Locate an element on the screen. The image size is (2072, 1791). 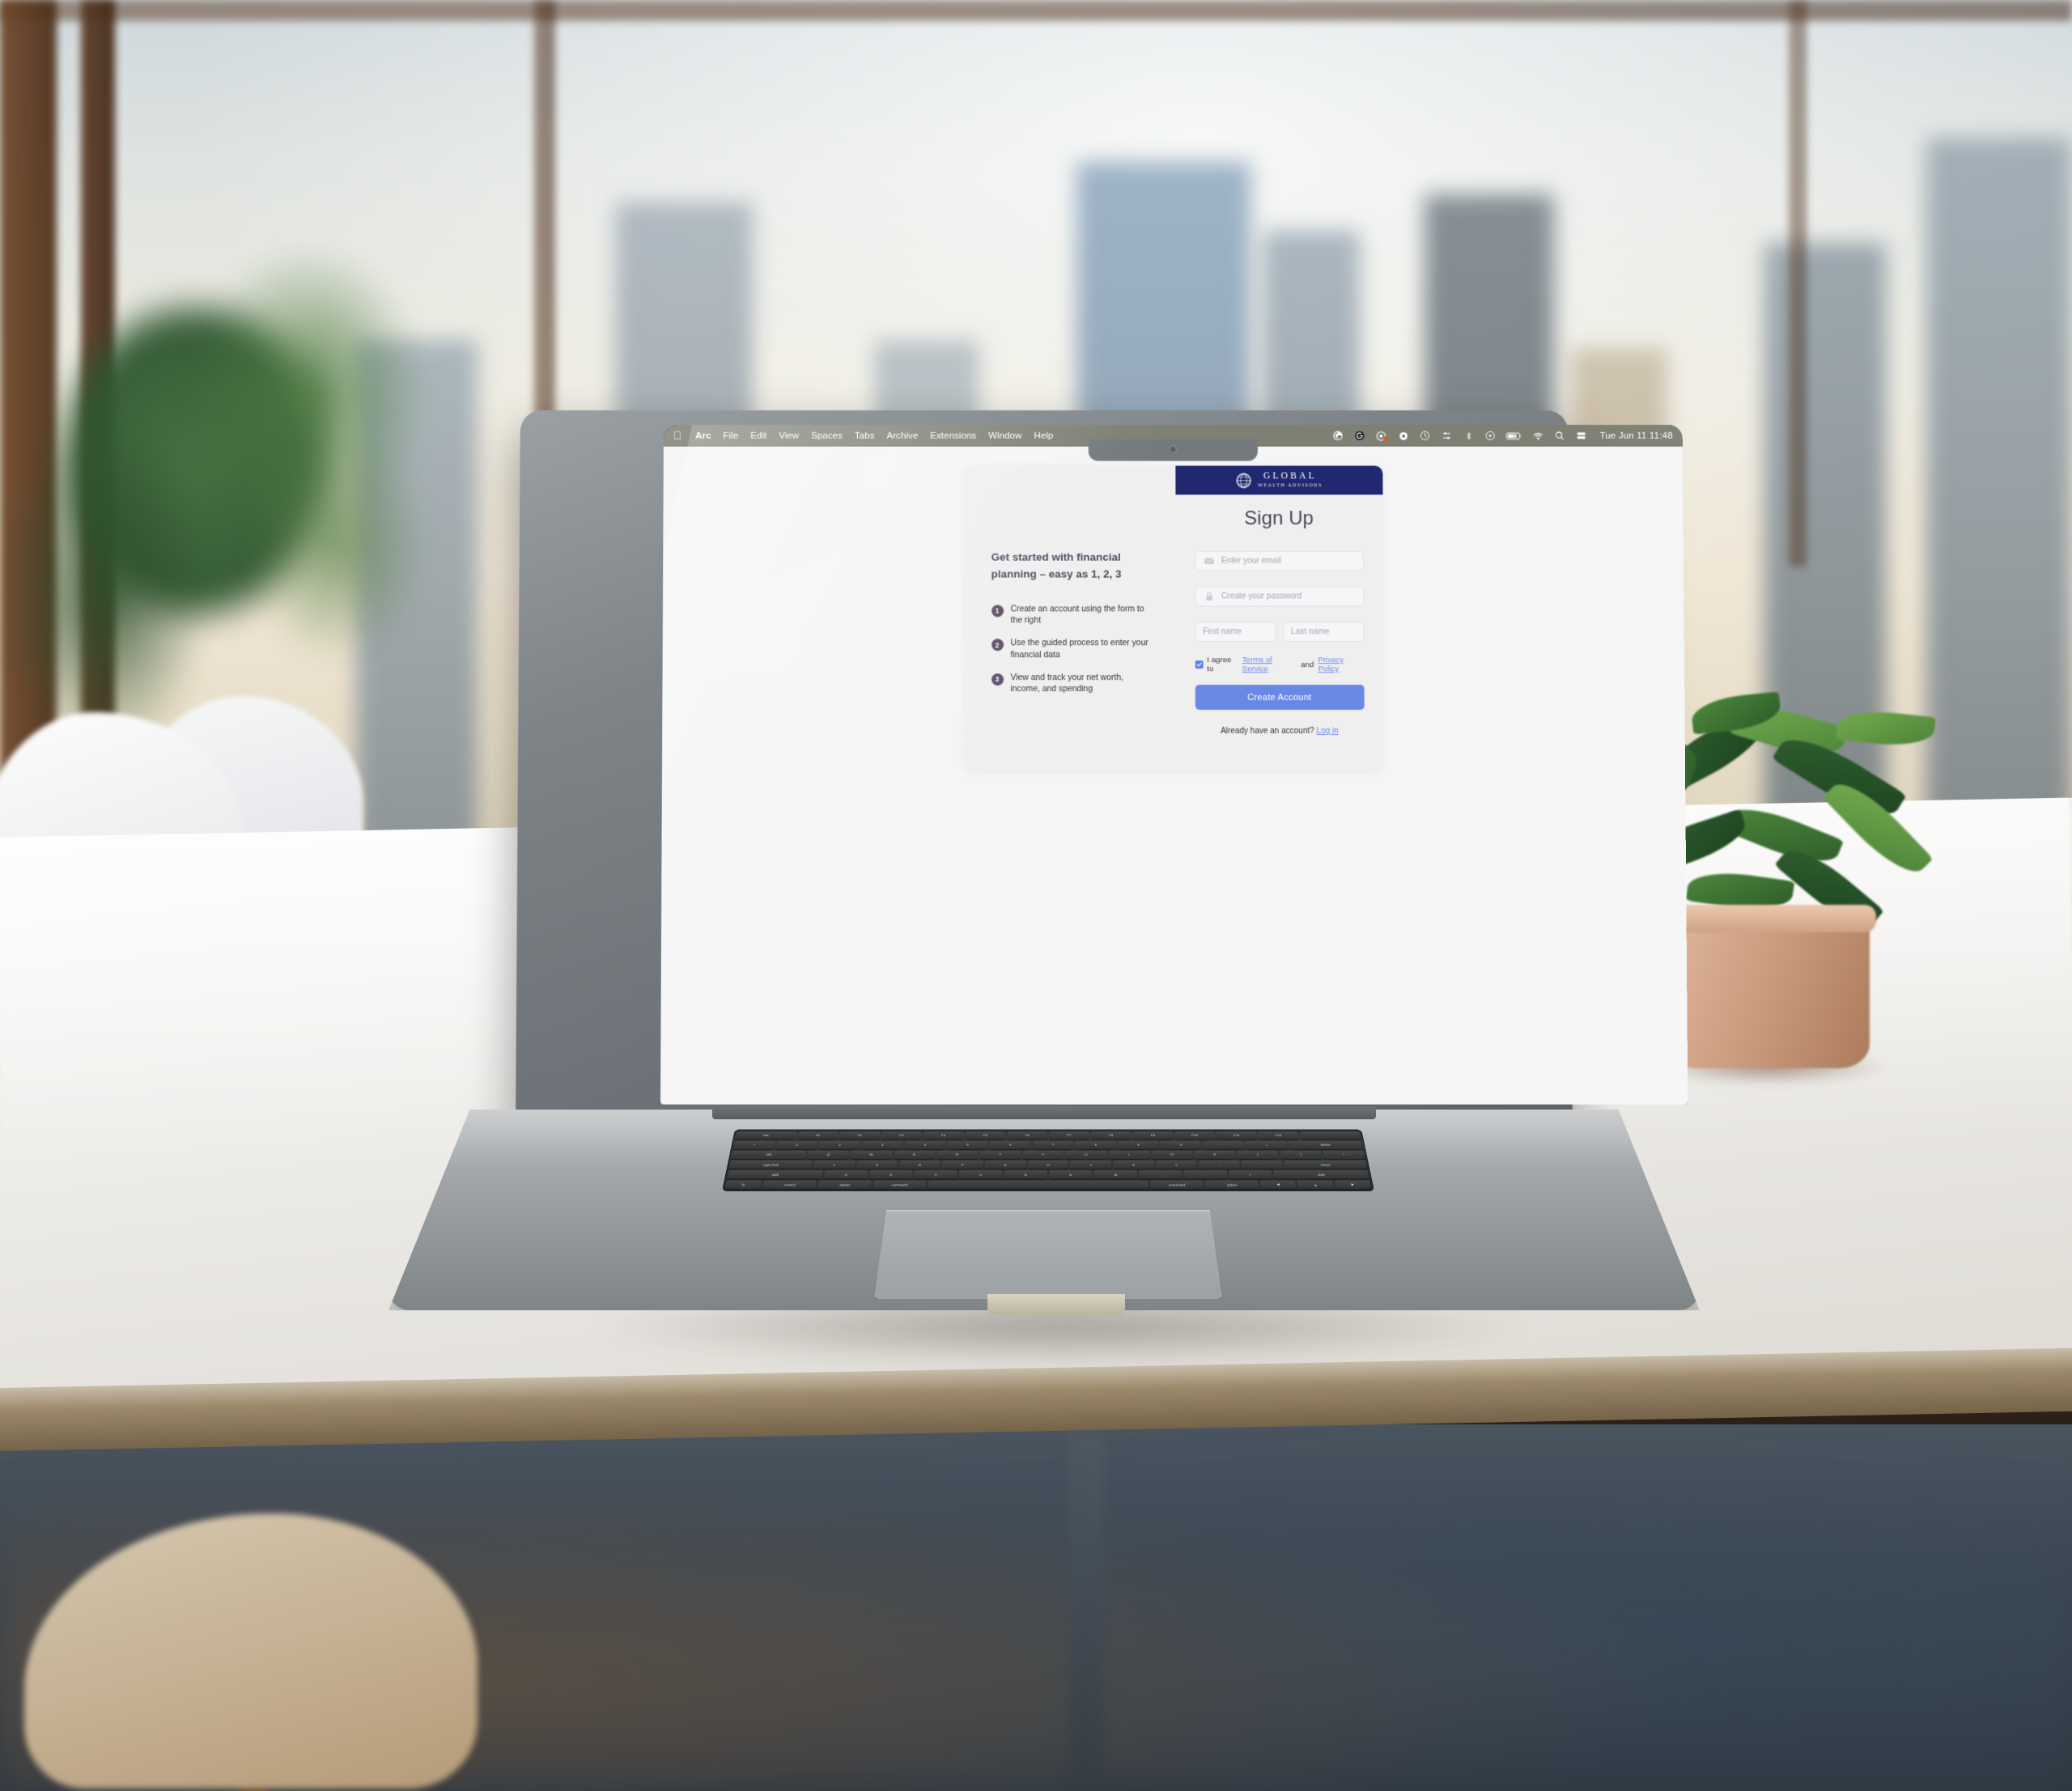
keyboard-key: control is located at coordinates (789, 1185).